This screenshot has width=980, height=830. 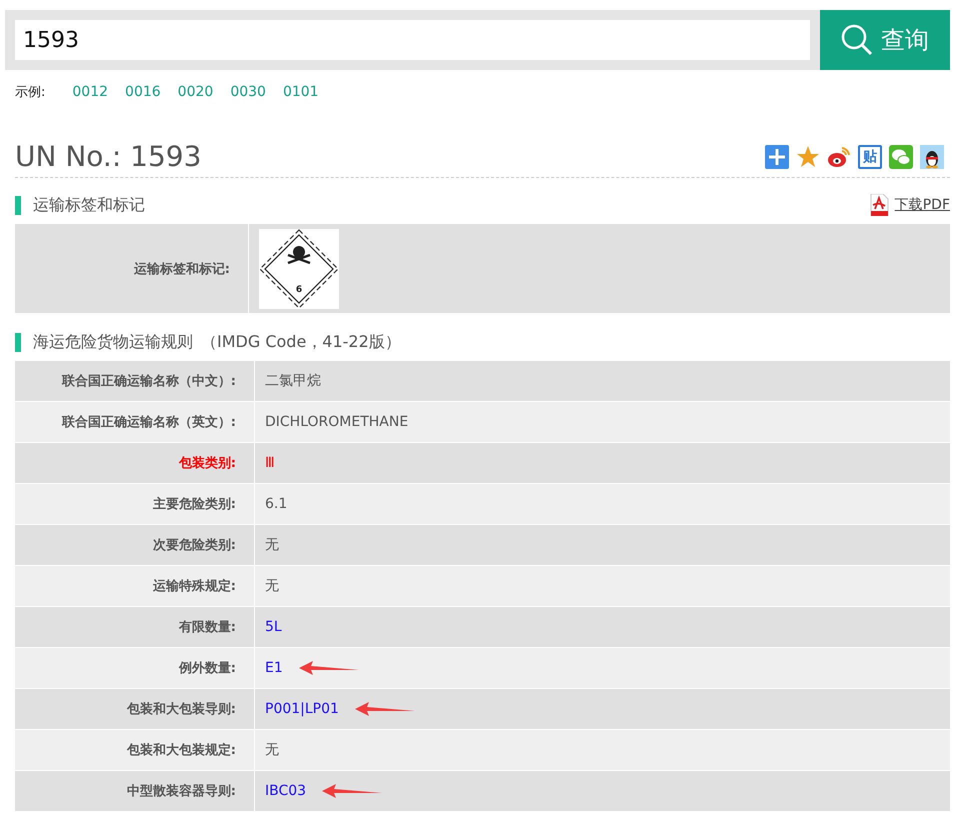 I want to click on value-link: 5L, so click(x=273, y=627).